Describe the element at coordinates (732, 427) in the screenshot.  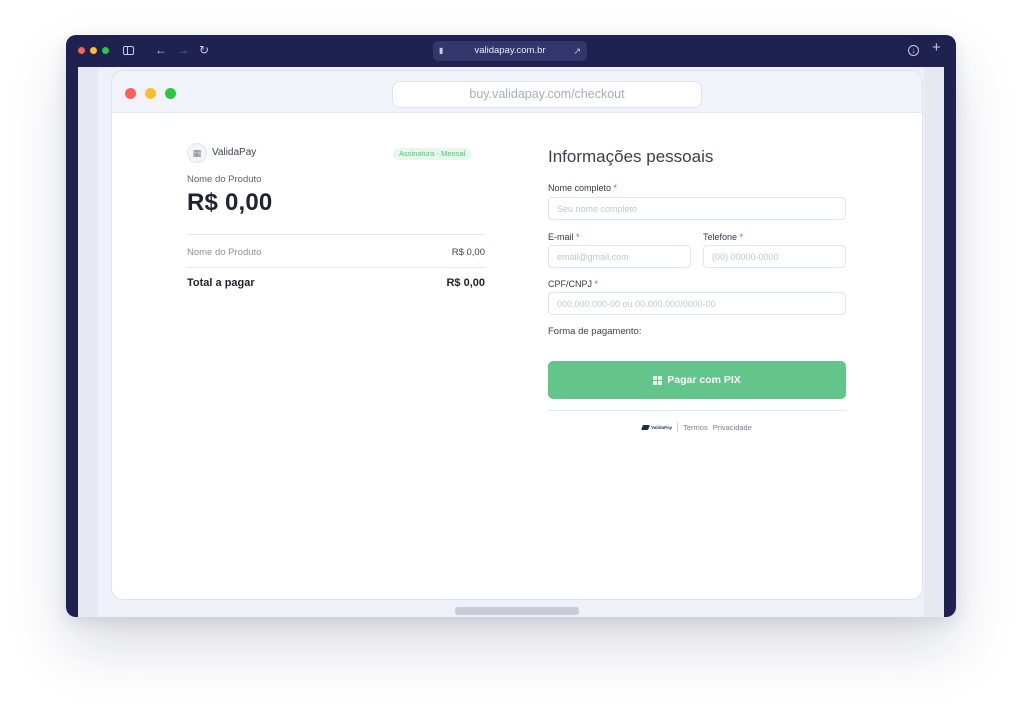
I see `privacy-link: Privacidade` at that location.